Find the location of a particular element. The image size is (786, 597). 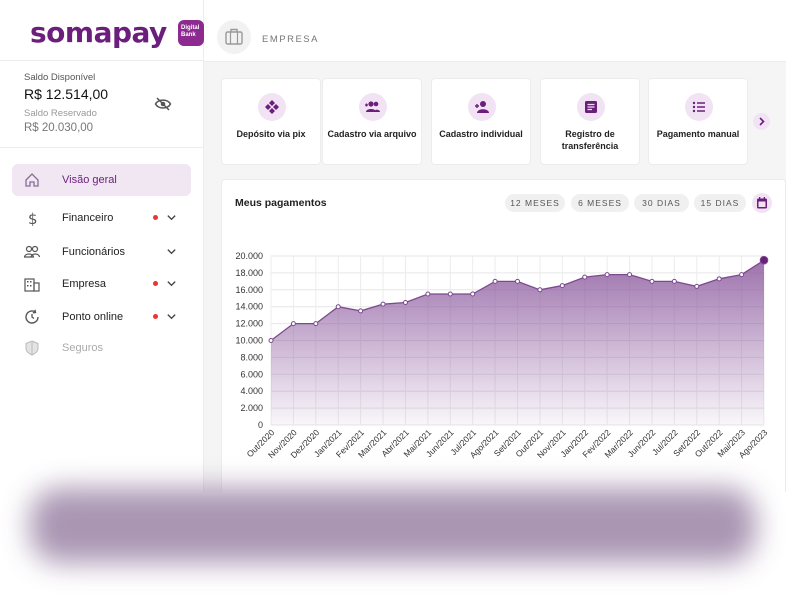

y-tick-label: 8.000 is located at coordinates (251, 357).